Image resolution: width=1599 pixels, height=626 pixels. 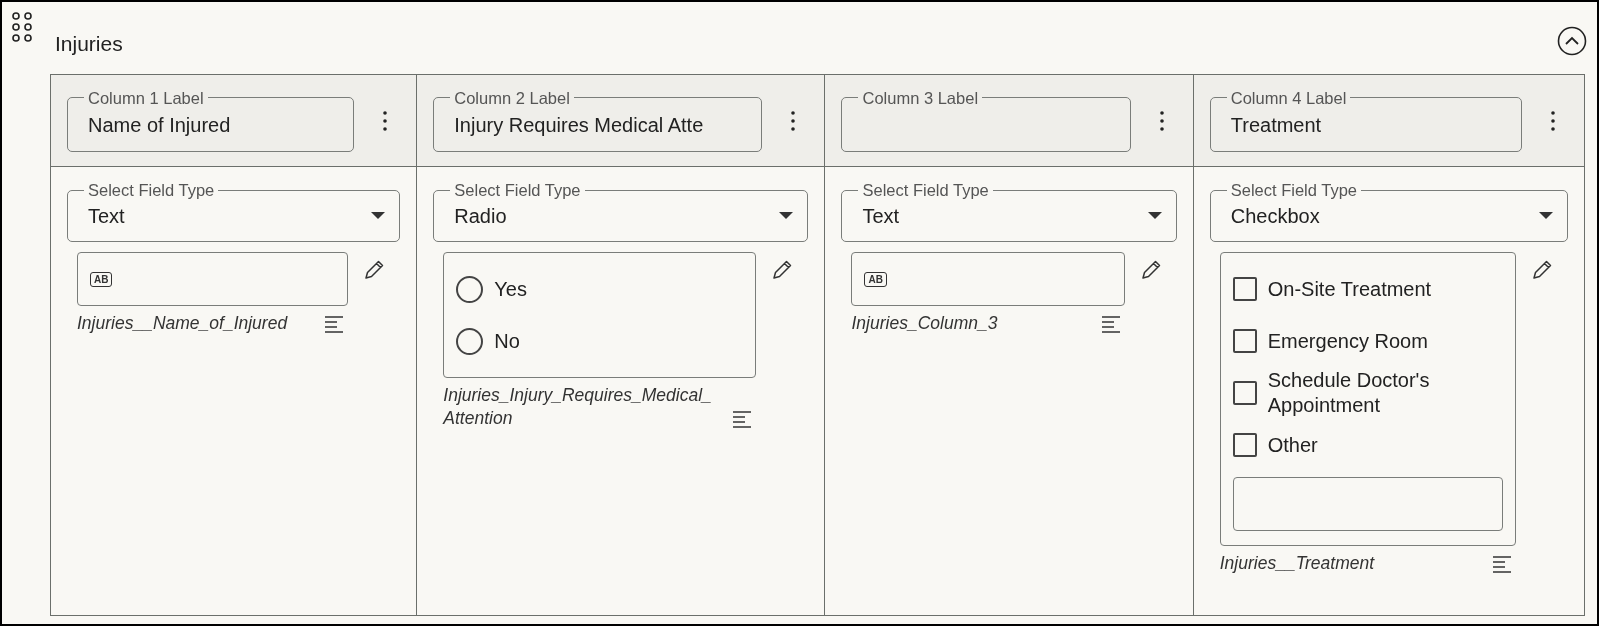 What do you see at coordinates (1292, 445) in the screenshot?
I see `option-label: Other` at bounding box center [1292, 445].